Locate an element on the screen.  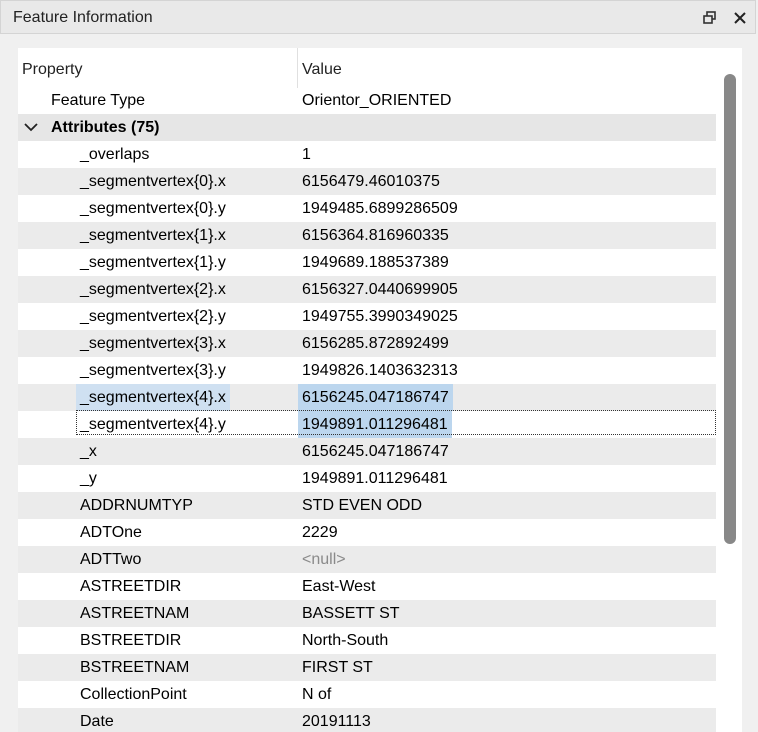
attribute-name: CollectionPoint is located at coordinates (133, 694).